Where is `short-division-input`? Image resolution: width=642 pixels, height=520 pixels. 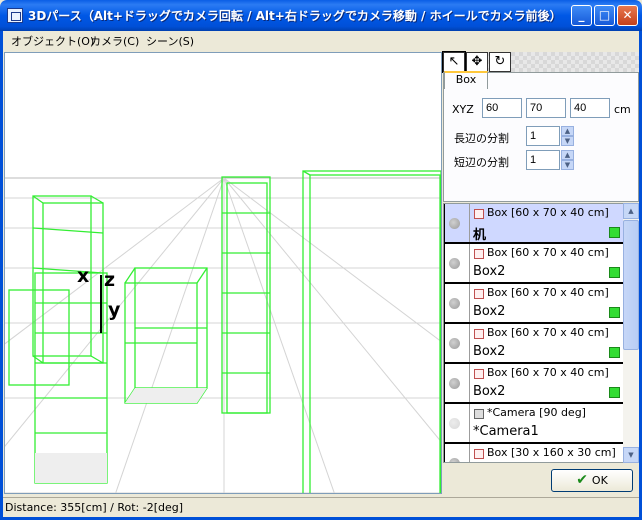
short-division-input is located at coordinates (543, 160).